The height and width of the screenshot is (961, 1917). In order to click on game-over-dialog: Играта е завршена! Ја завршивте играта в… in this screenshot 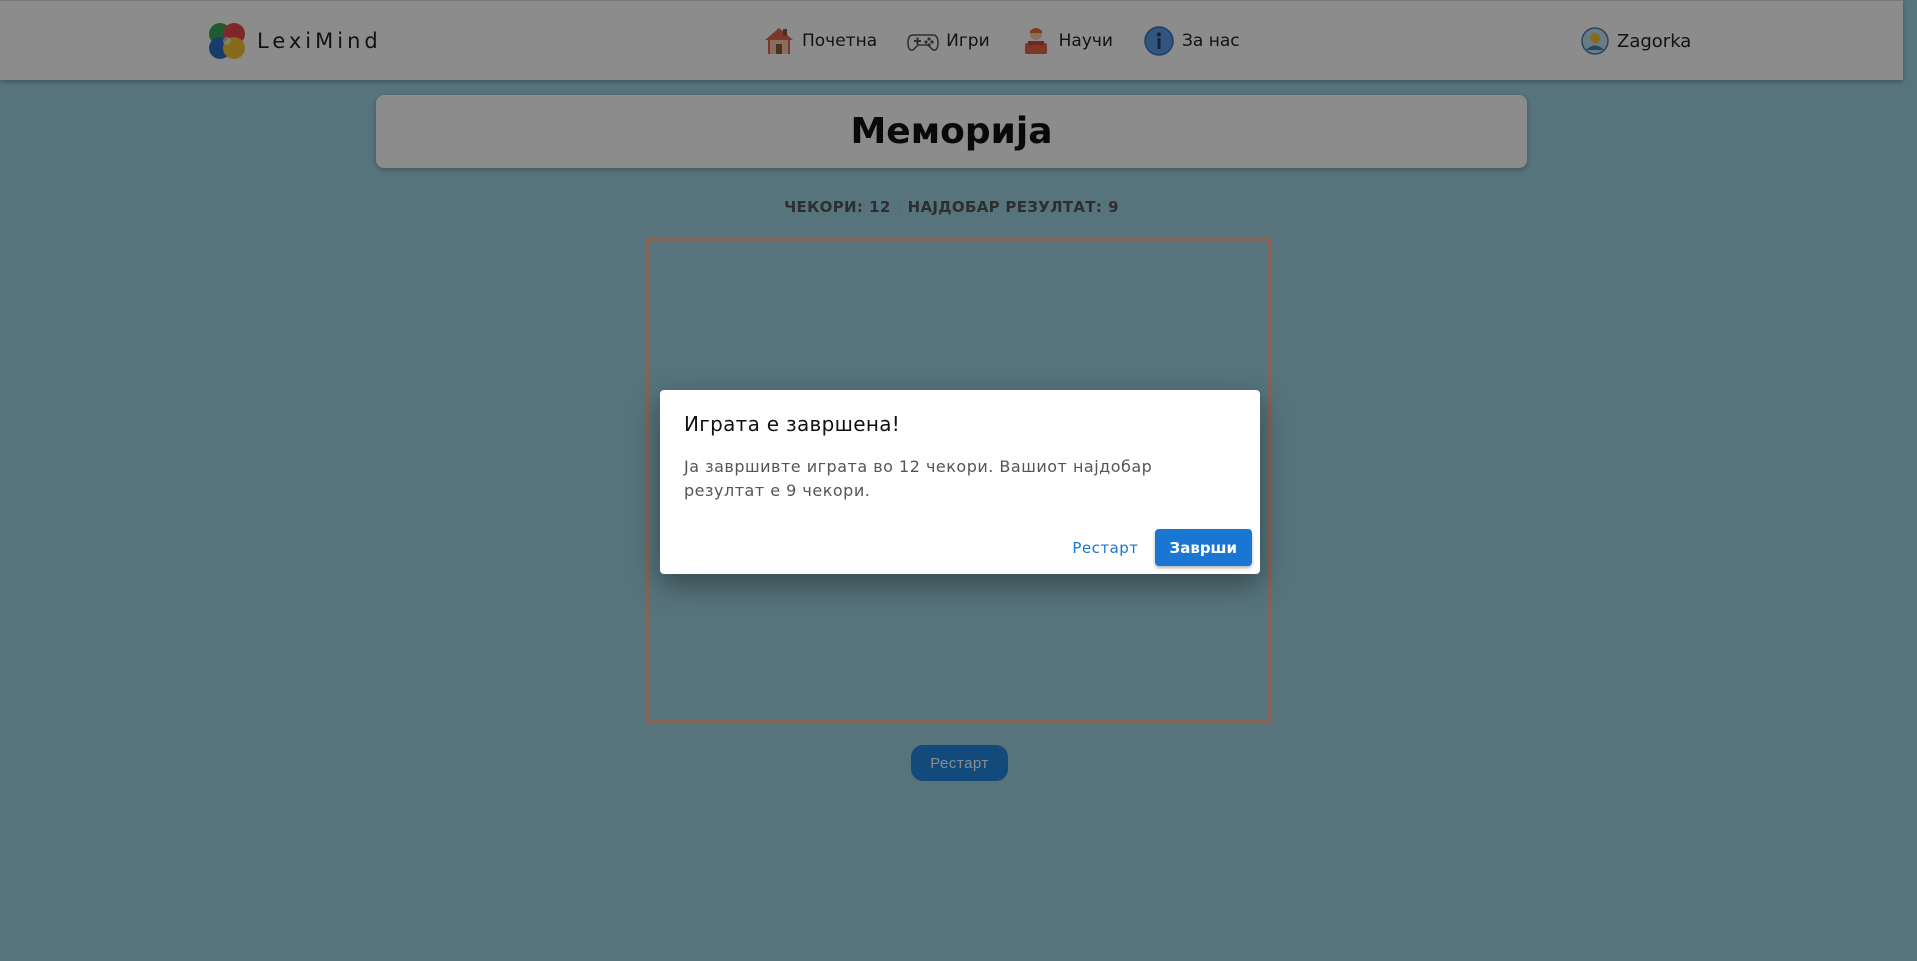, I will do `click(960, 482)`.